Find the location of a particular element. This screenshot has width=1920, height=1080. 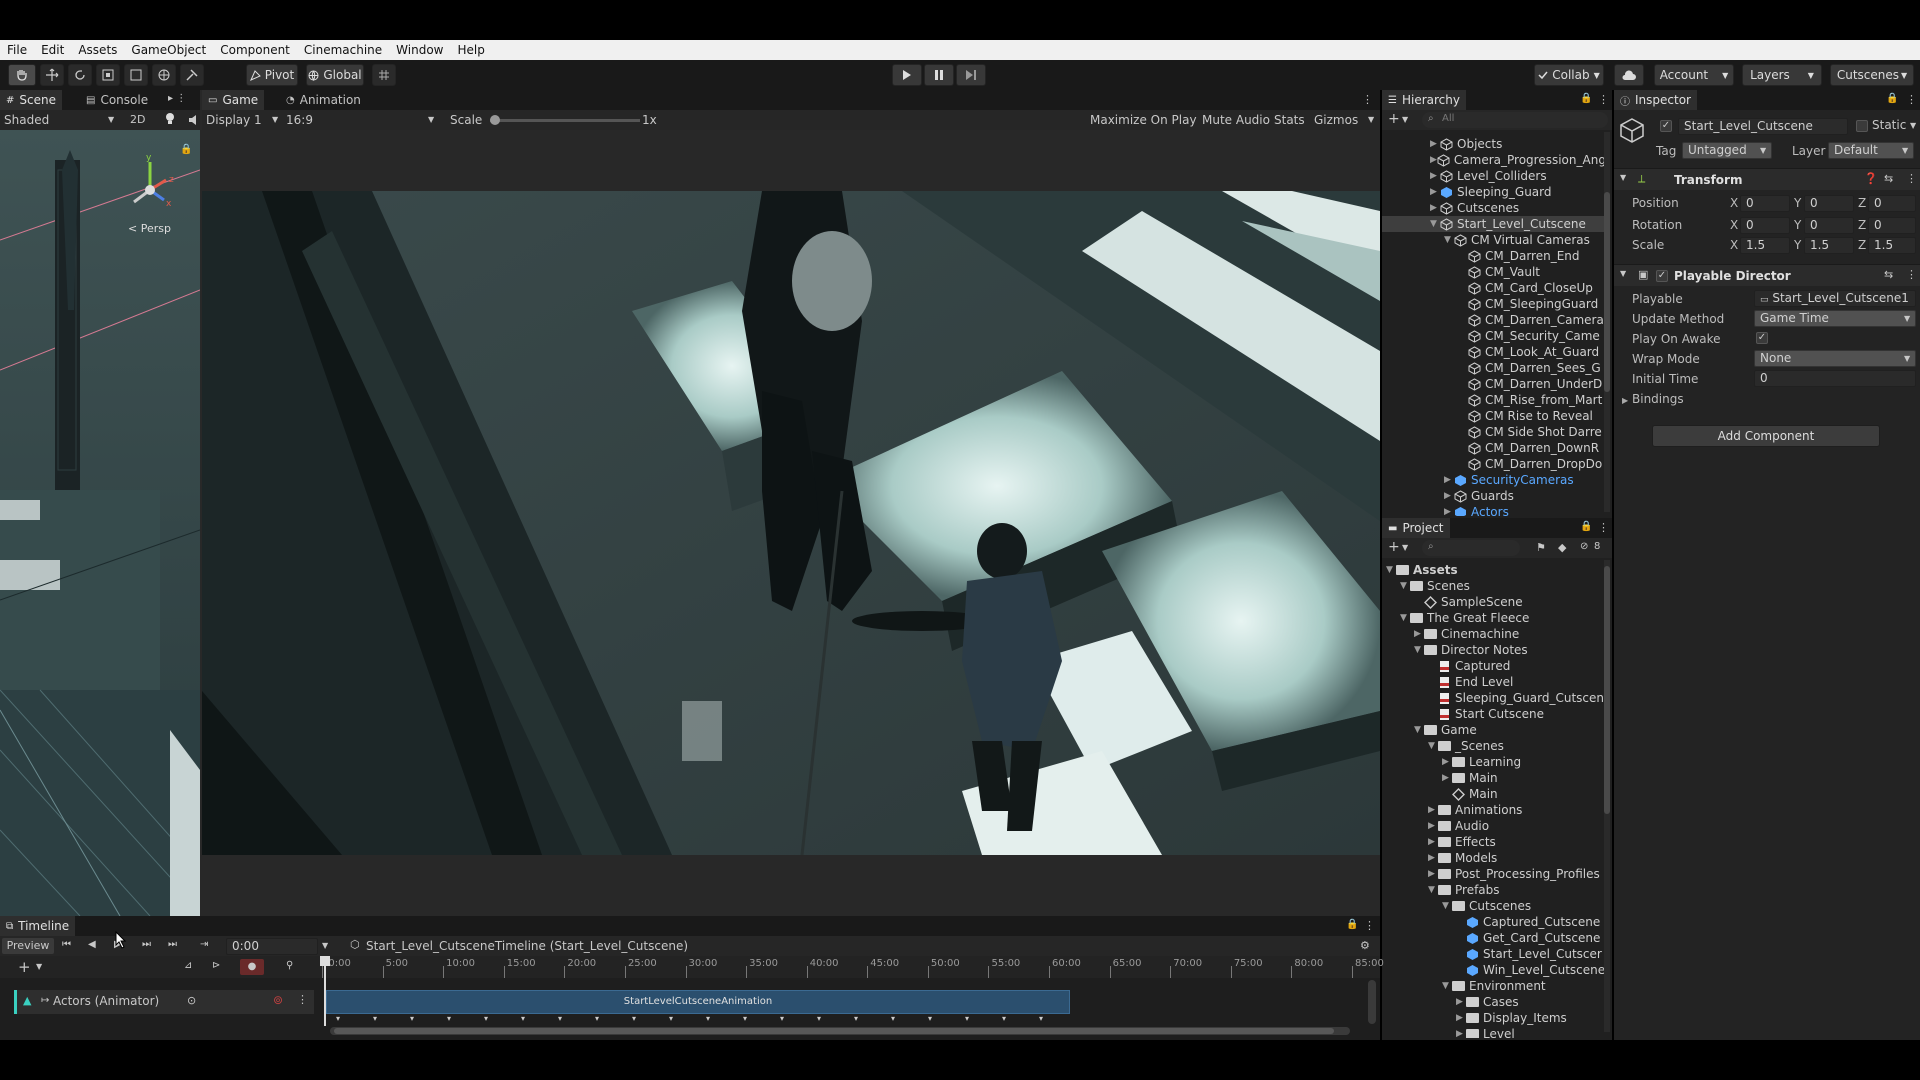

project-item: ▼ Director Notes is located at coordinates (1455, 650).